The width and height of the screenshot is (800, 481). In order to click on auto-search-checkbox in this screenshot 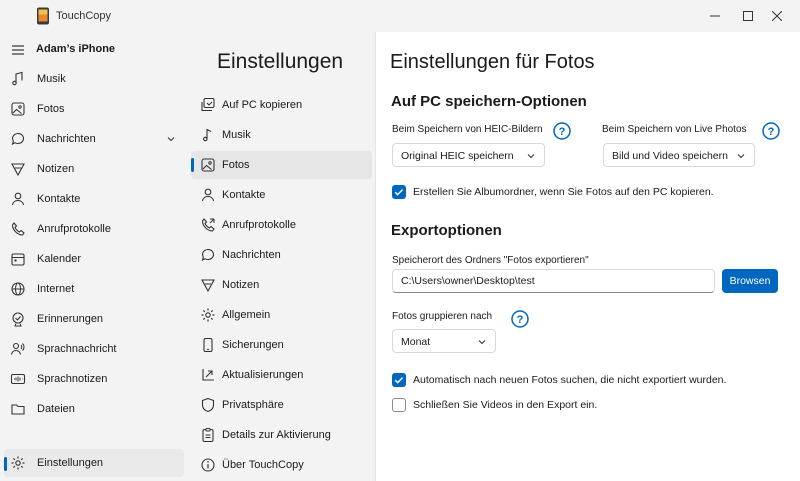, I will do `click(399, 380)`.